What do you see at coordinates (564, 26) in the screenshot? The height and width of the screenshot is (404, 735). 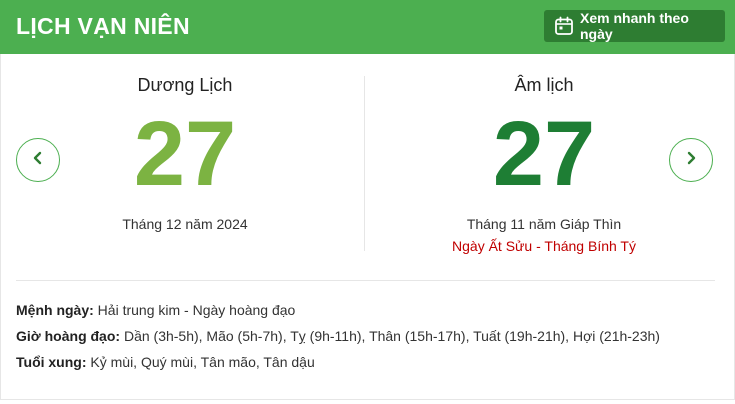 I see `calendar-icon` at bounding box center [564, 26].